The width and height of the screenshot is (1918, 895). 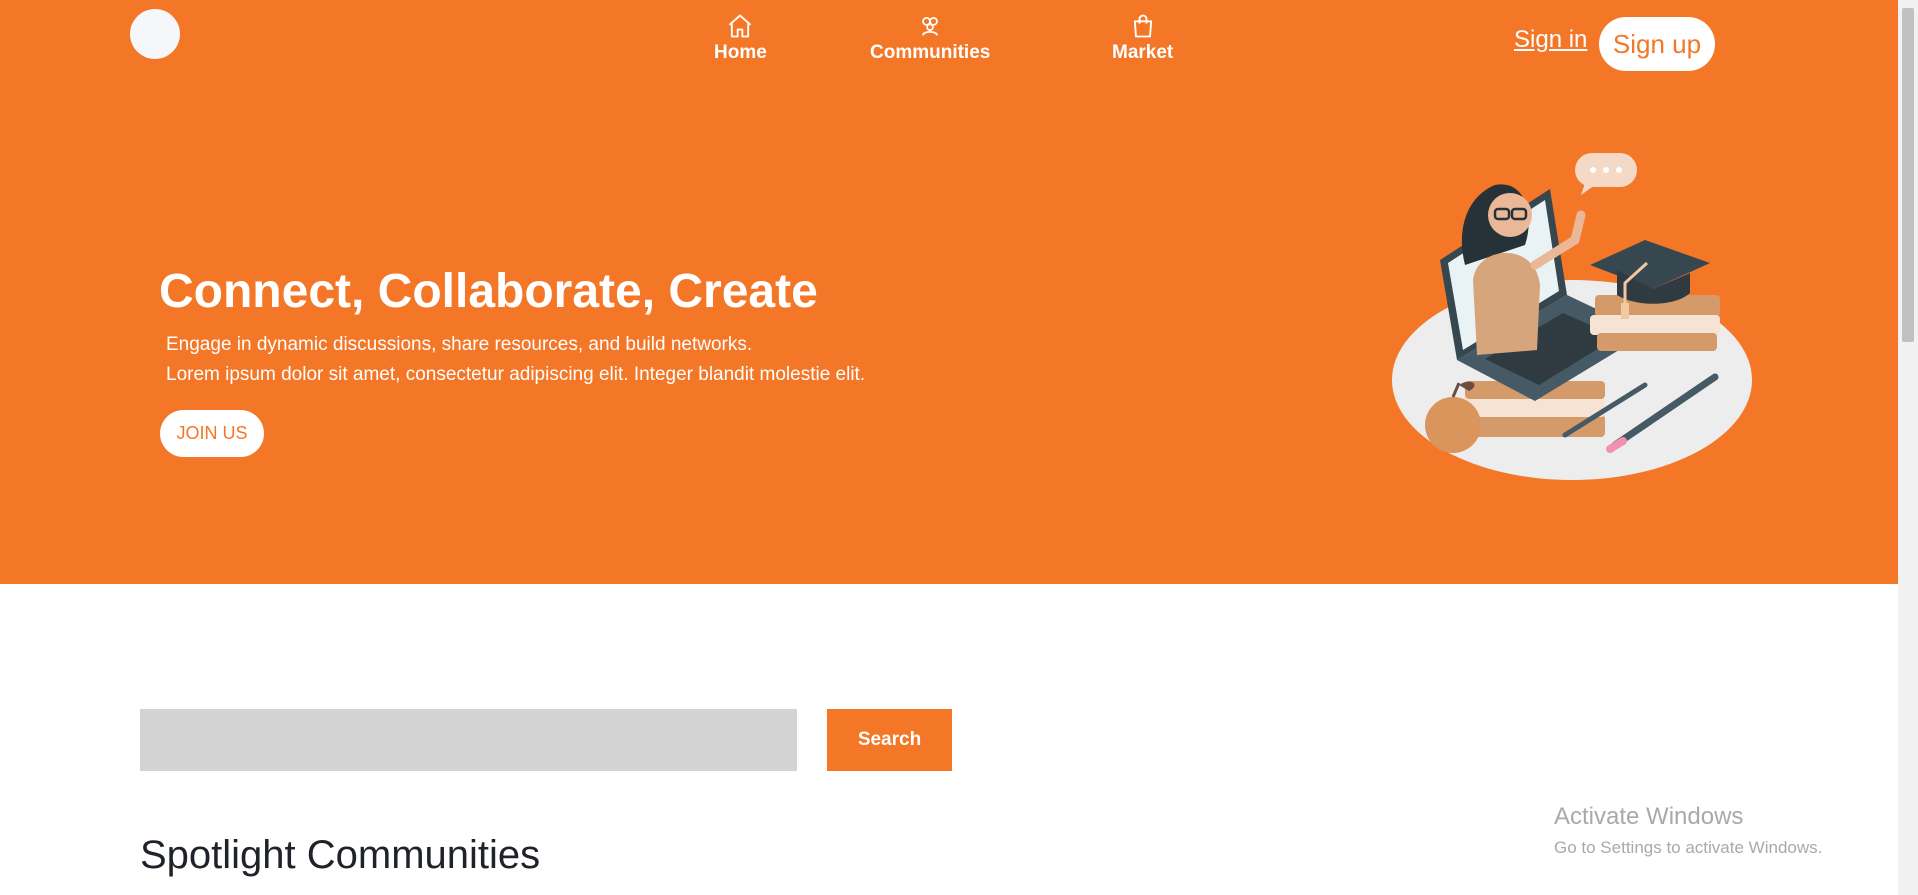 I want to click on search-button: Search, so click(x=889, y=740).